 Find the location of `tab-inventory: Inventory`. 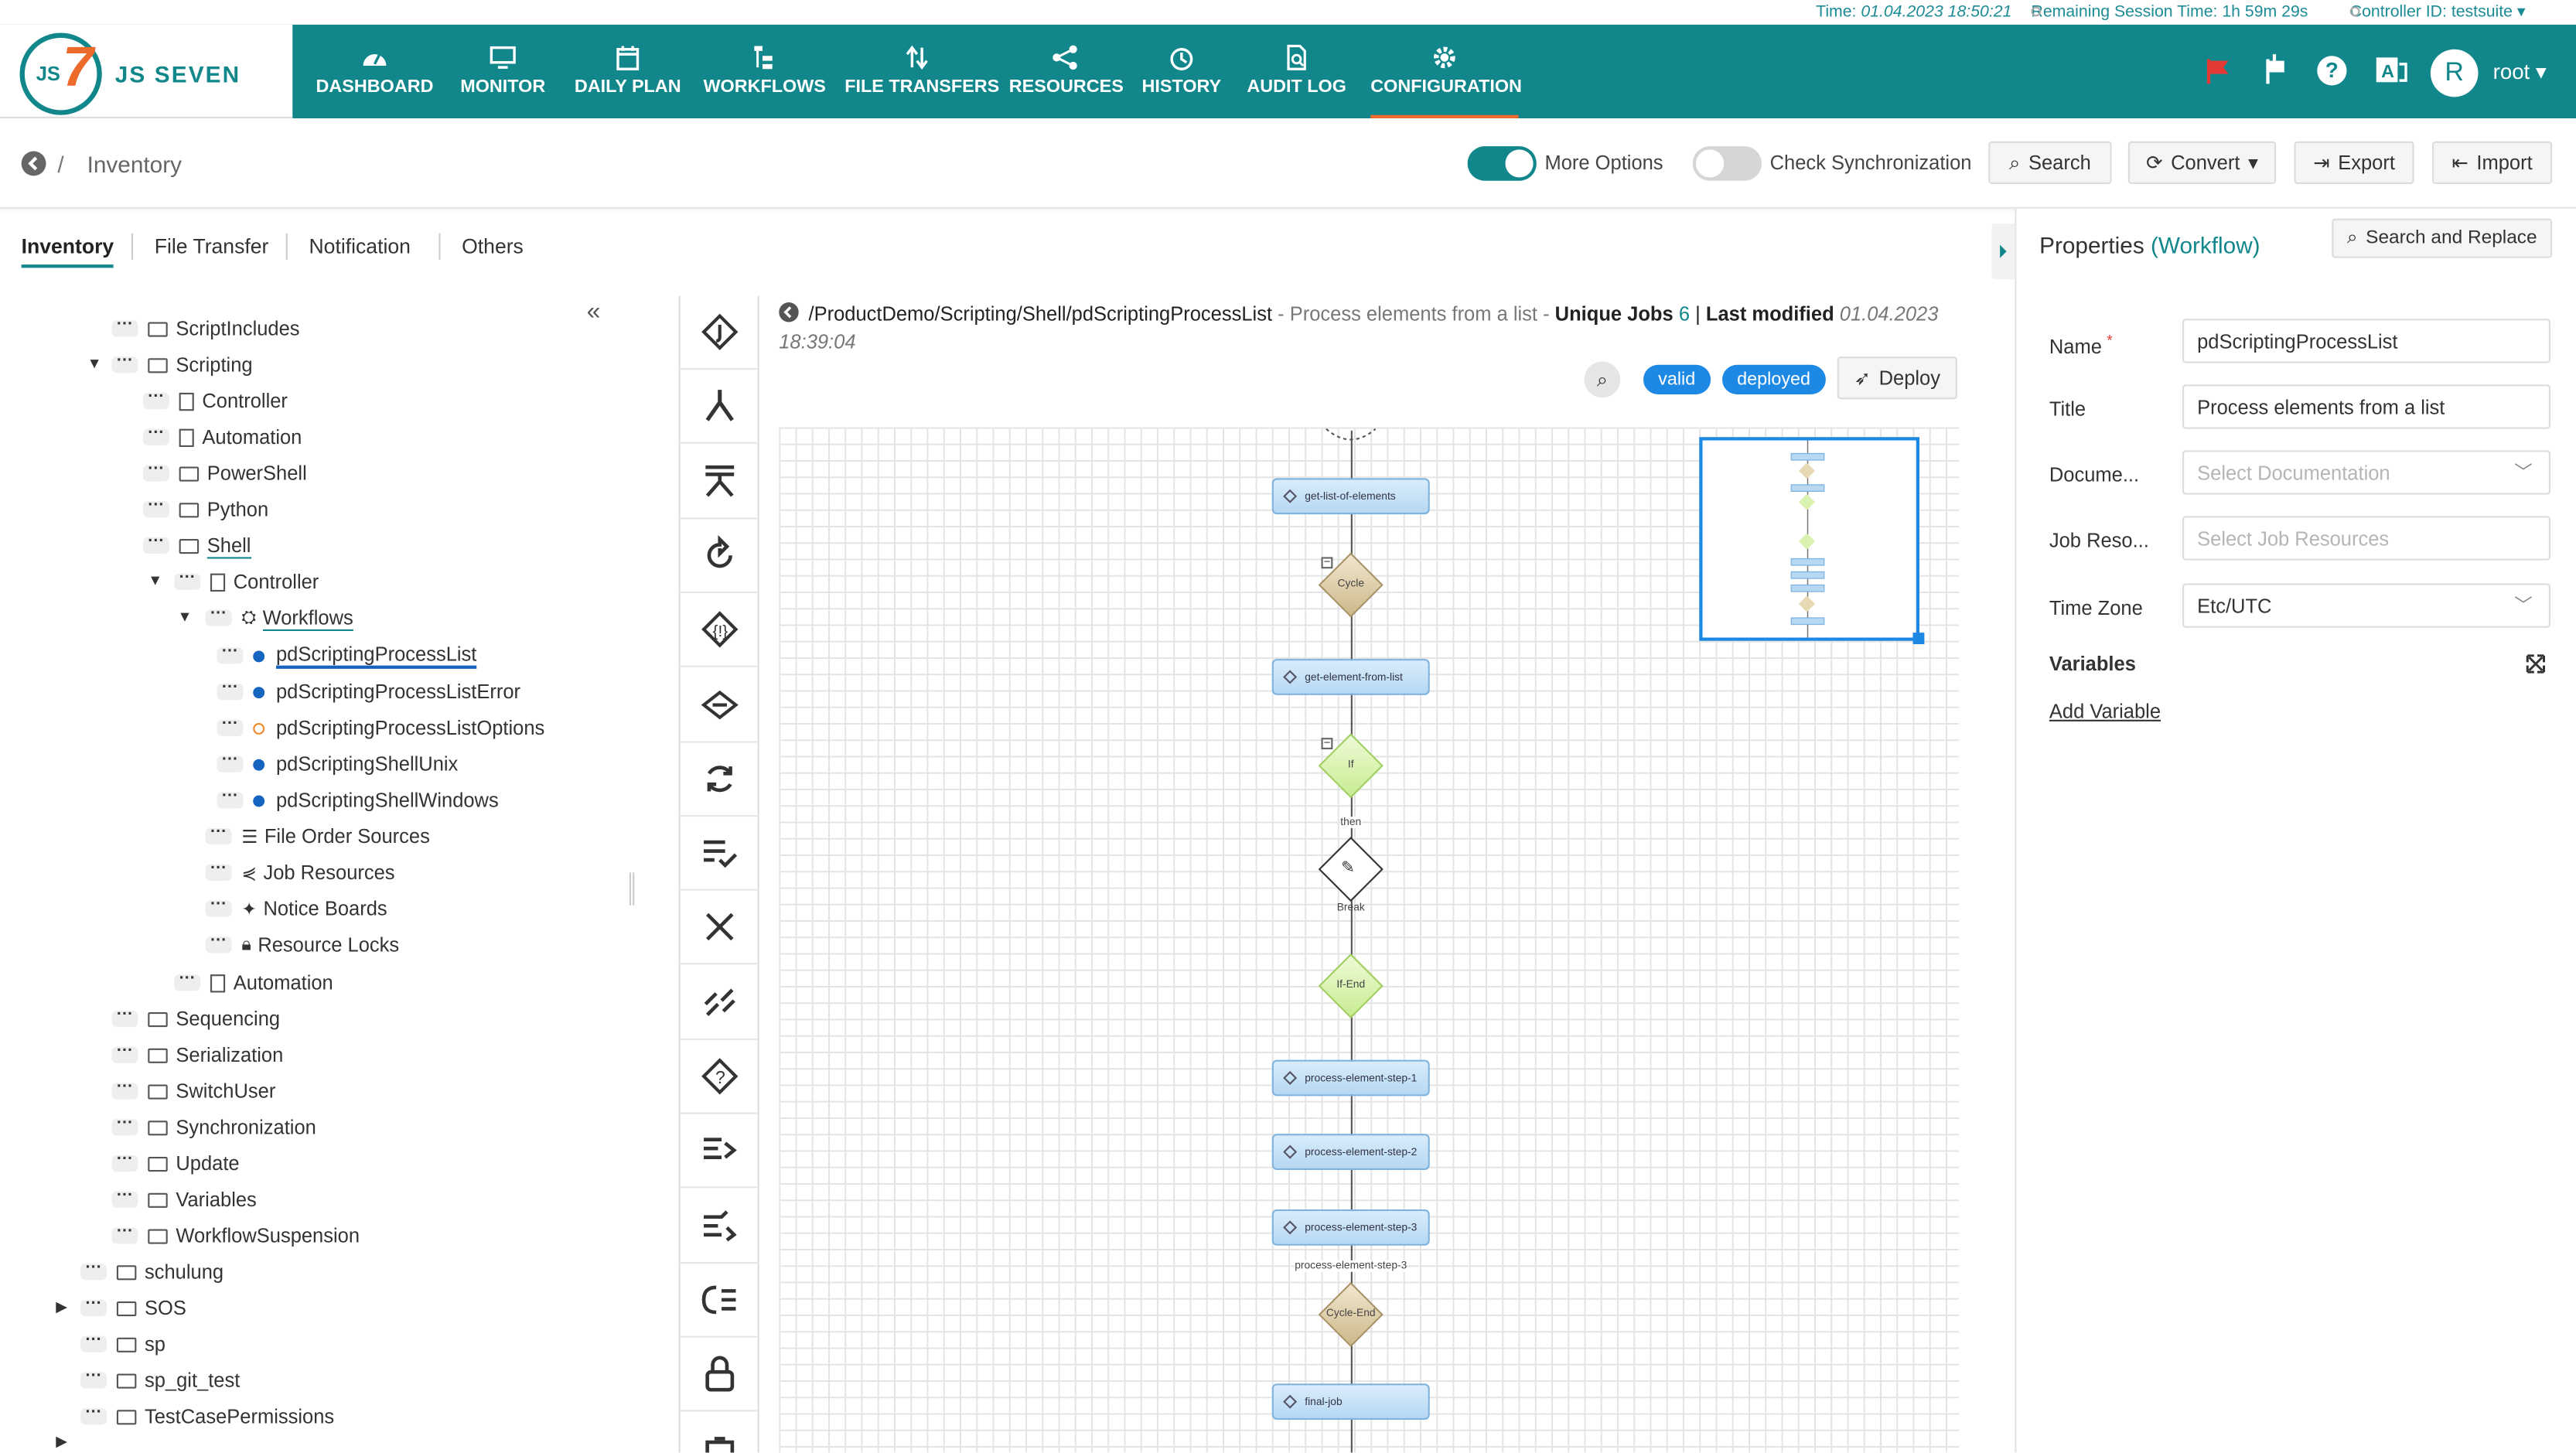

tab-inventory: Inventory is located at coordinates (68, 251).